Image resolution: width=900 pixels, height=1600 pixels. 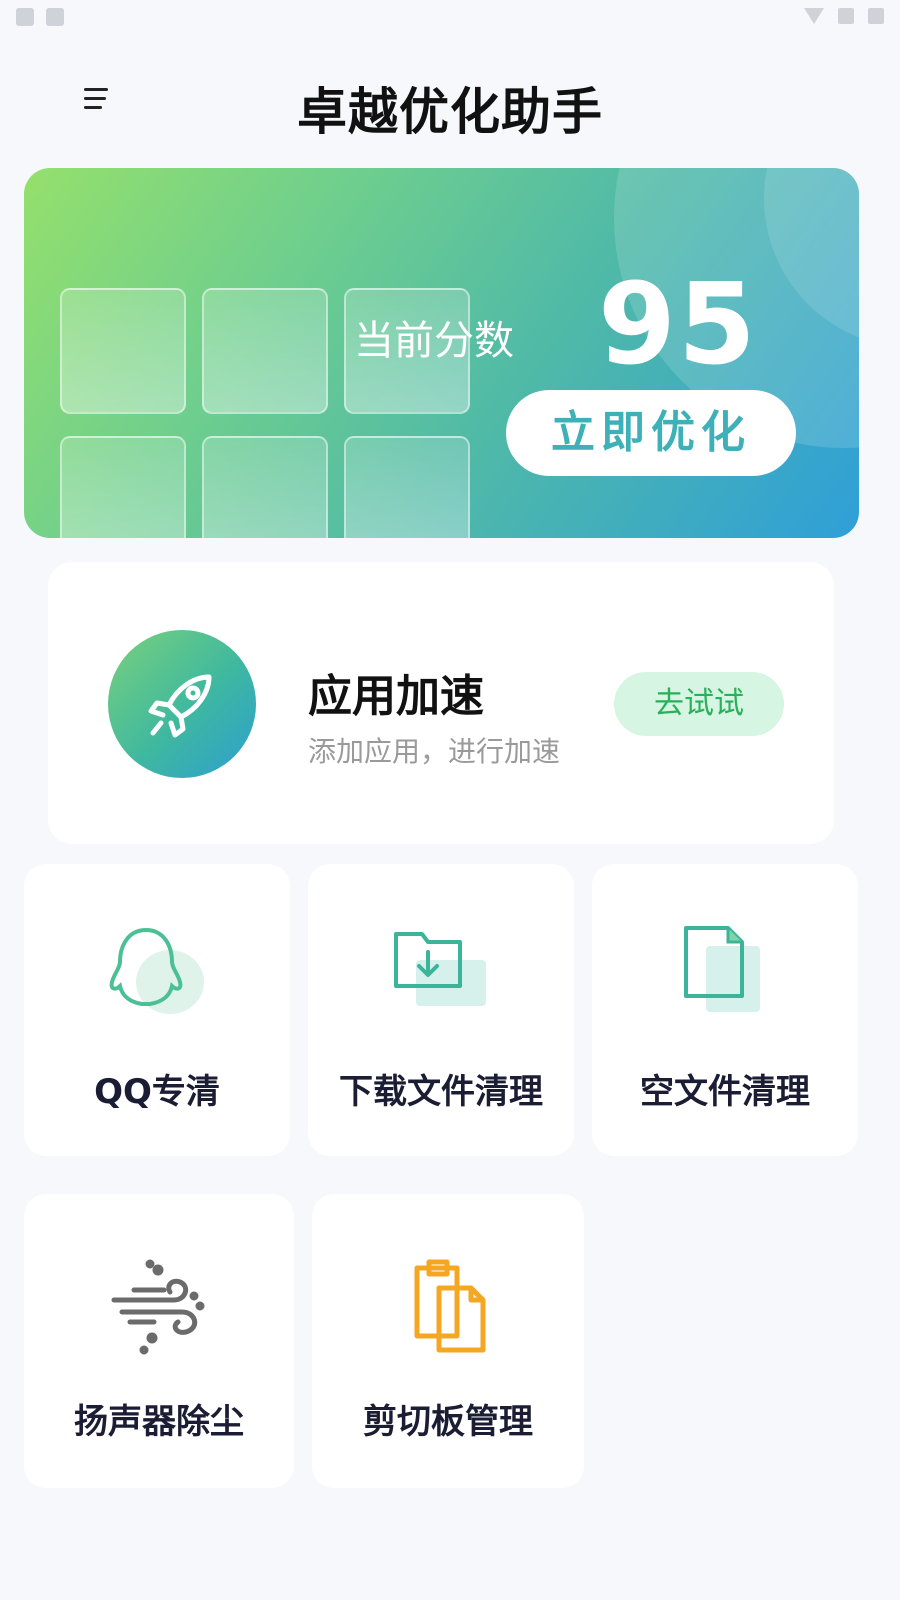 What do you see at coordinates (434, 341) in the screenshot?
I see `score-label: 当前分数` at bounding box center [434, 341].